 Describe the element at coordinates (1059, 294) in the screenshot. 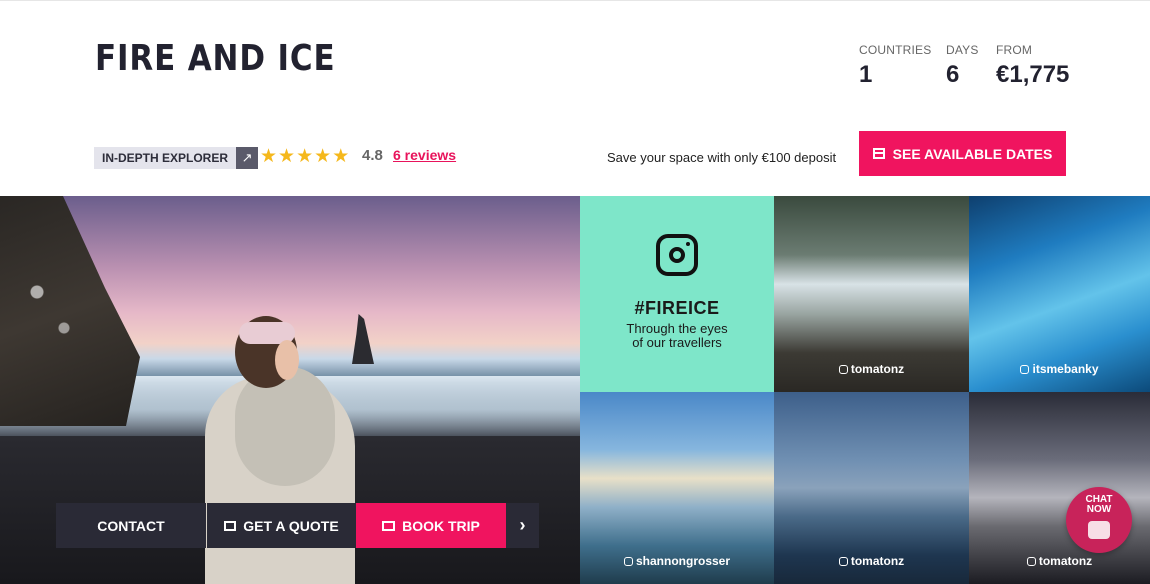

I see `instagram-photo: itsmebanky` at that location.